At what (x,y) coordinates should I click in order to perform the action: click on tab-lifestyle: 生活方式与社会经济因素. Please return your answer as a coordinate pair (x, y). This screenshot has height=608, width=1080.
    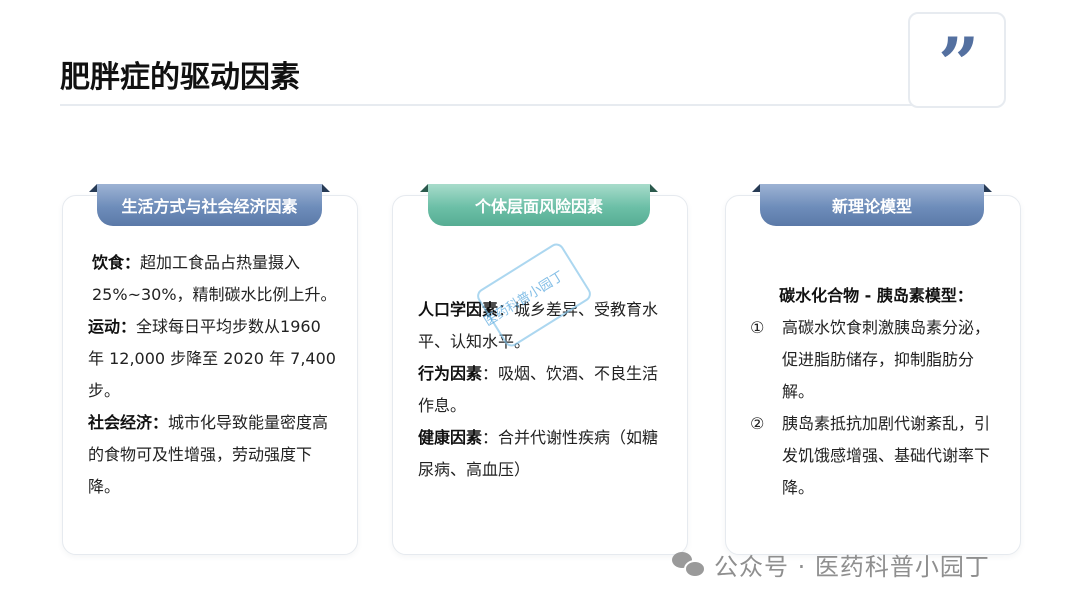
    Looking at the image, I should click on (209, 205).